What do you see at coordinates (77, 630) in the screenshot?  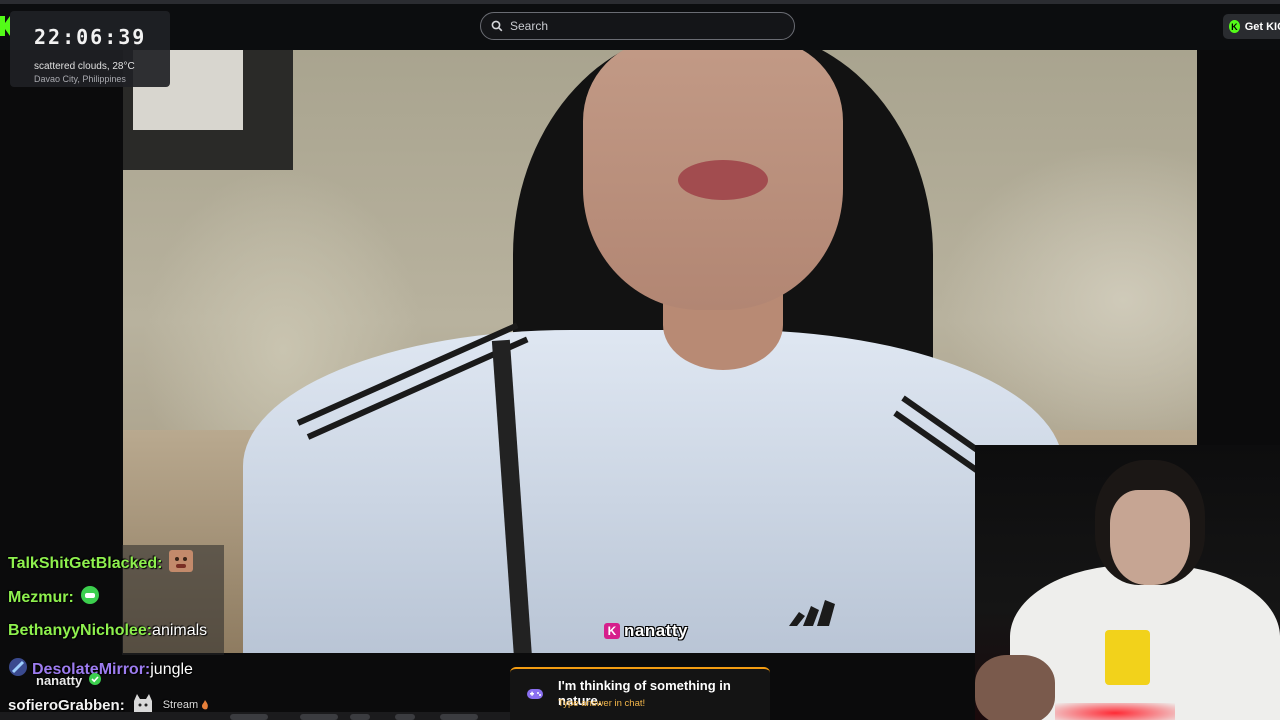 I see `chat-username: BethanyyNicholee` at bounding box center [77, 630].